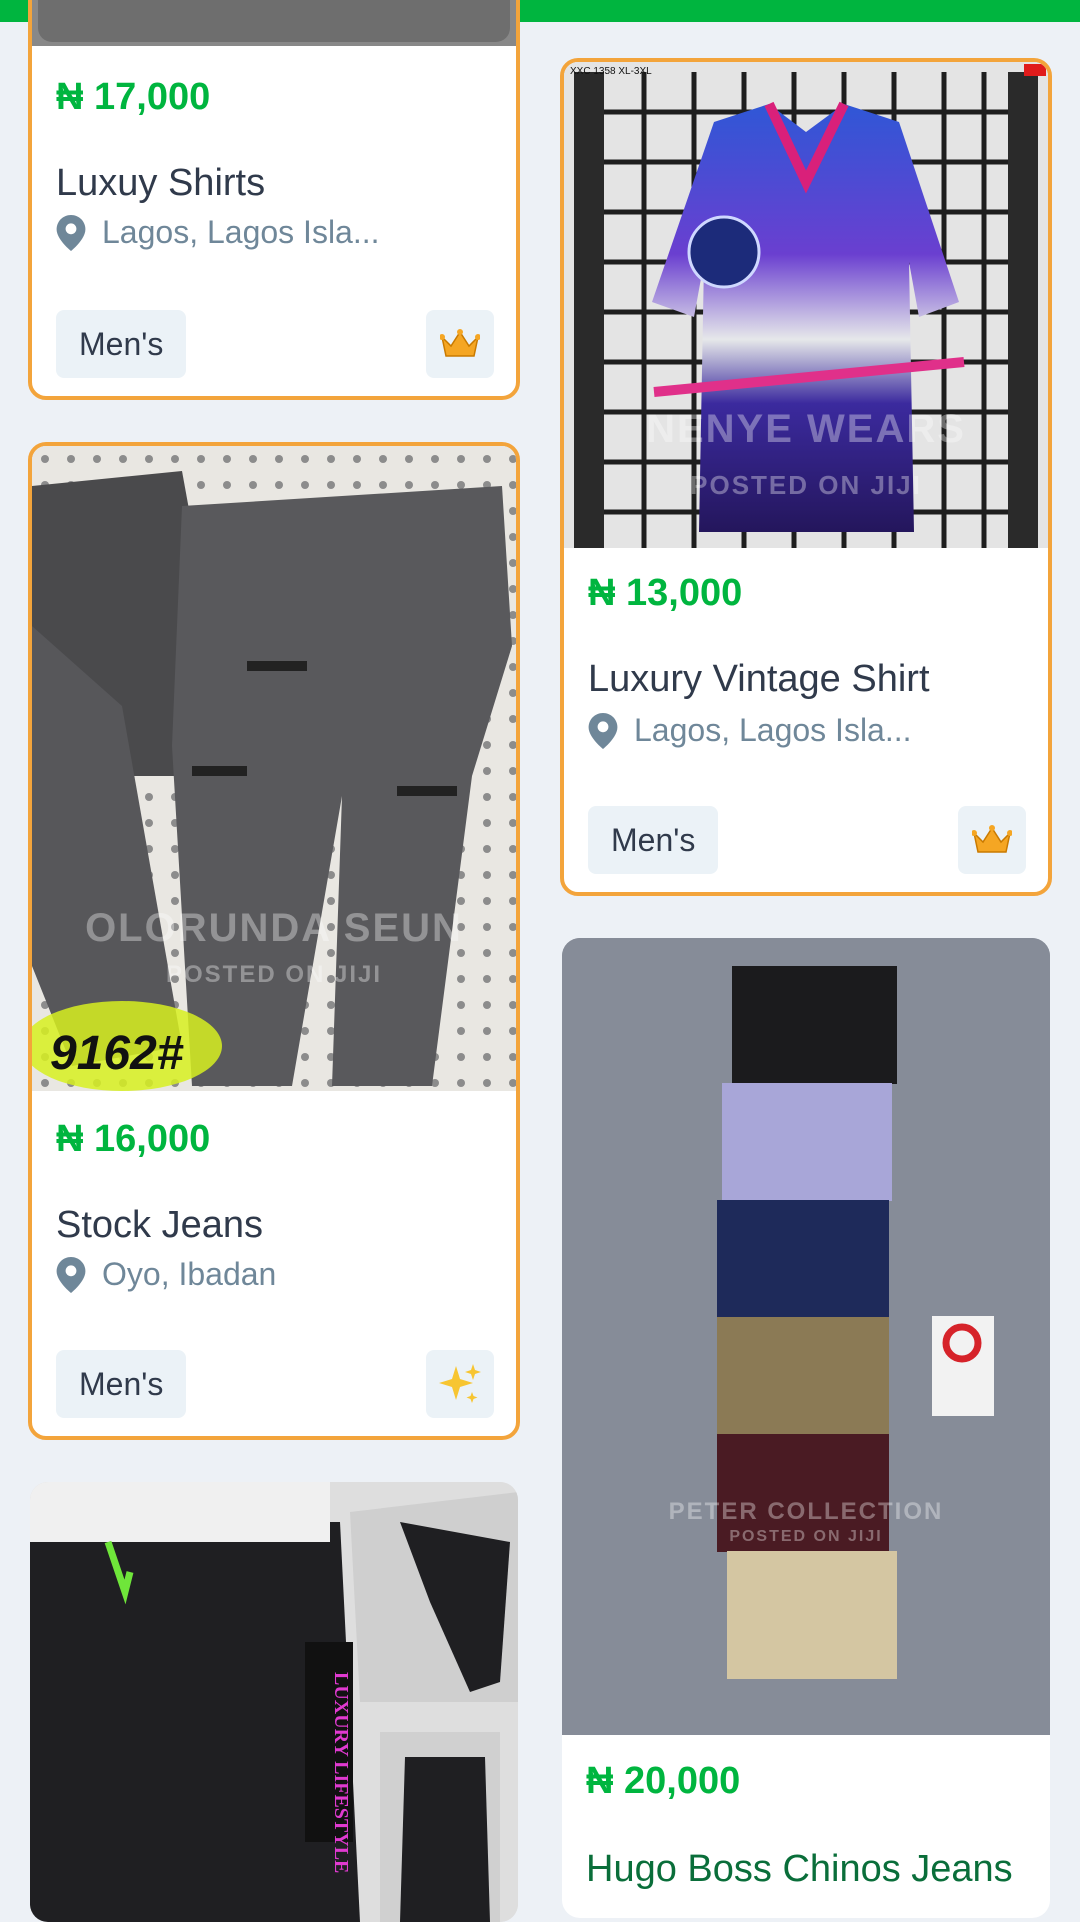 This screenshot has width=1080, height=1922. I want to click on listing-image: LUXURY LIFESTYLE, so click(274, 1702).